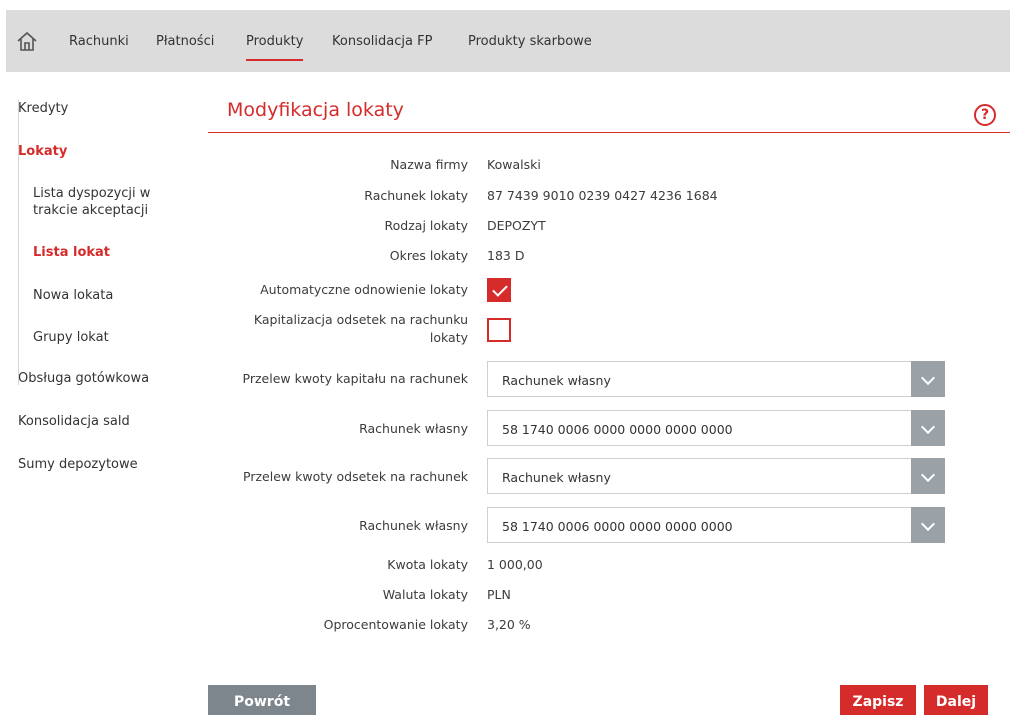 This screenshot has height=715, width=1010. What do you see at coordinates (609, 132) in the screenshot?
I see `title-divider` at bounding box center [609, 132].